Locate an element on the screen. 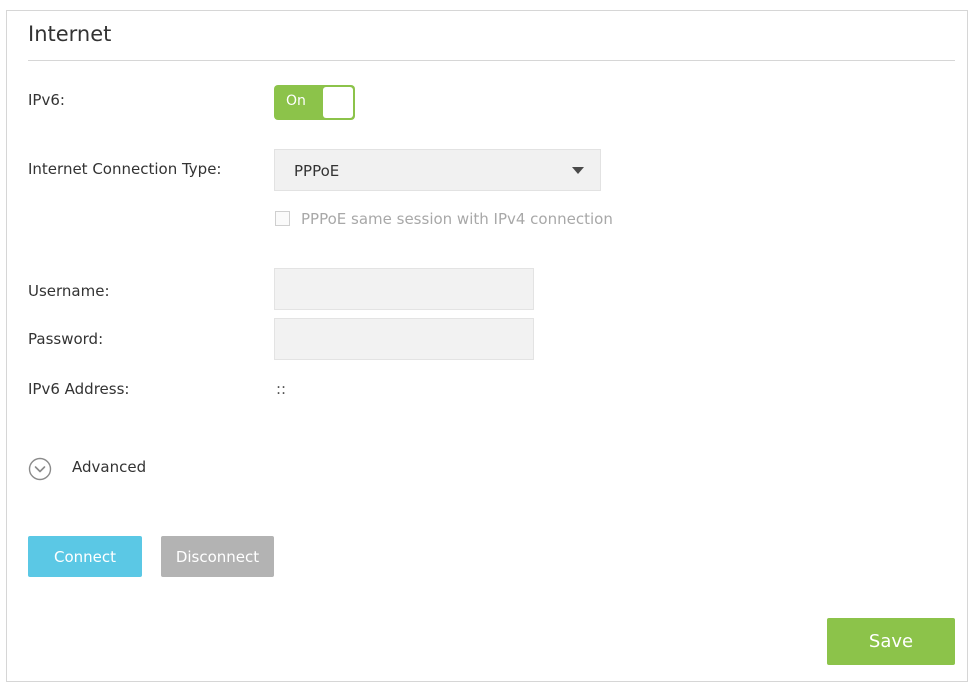 The image size is (976, 684). title-divider is located at coordinates (491, 60).